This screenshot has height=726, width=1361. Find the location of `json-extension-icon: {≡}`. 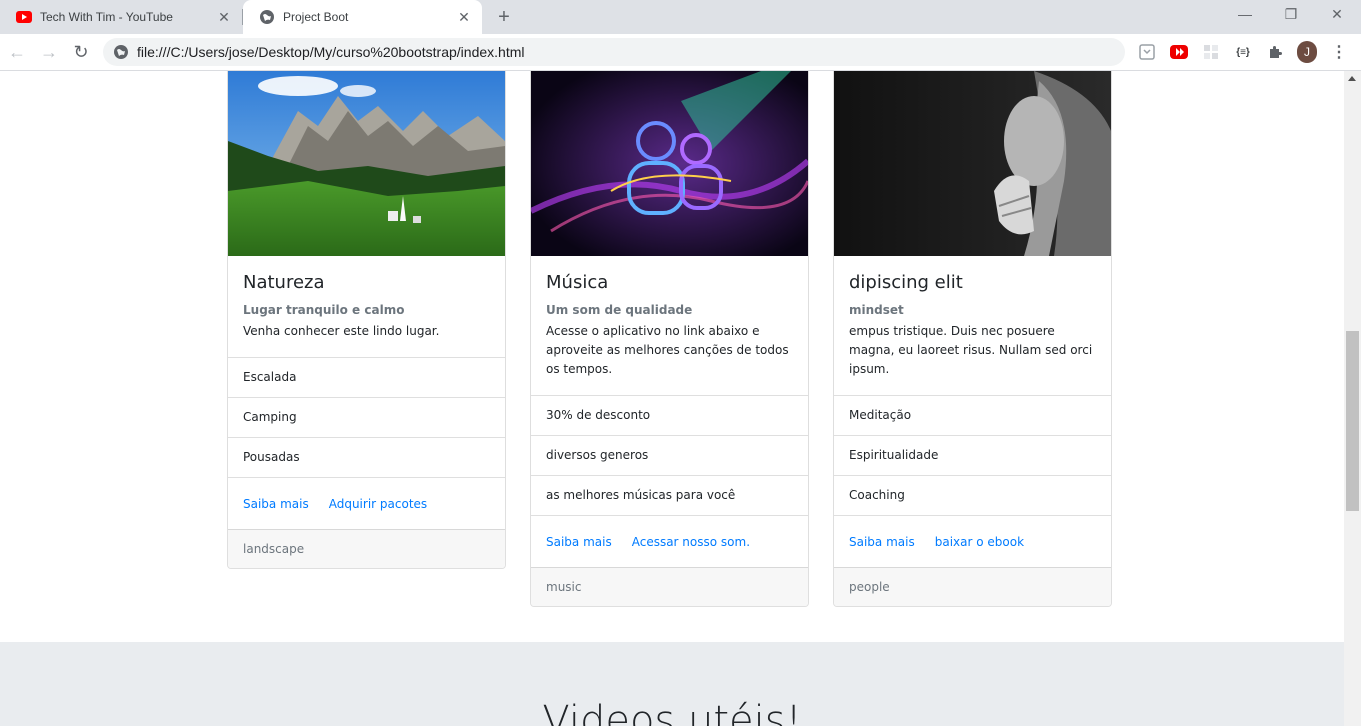

json-extension-icon: {≡} is located at coordinates (1243, 52).